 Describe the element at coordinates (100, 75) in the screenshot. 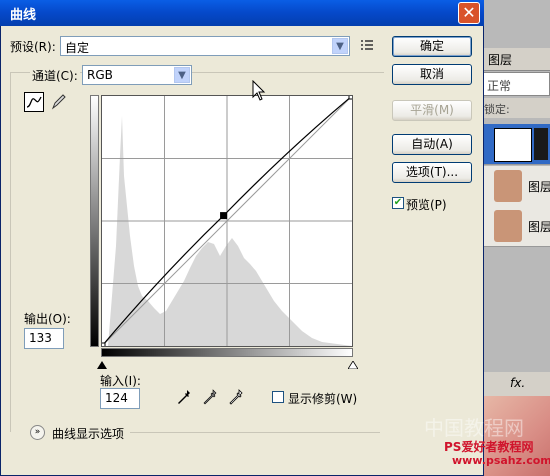

I see `channel-value: RGB` at that location.